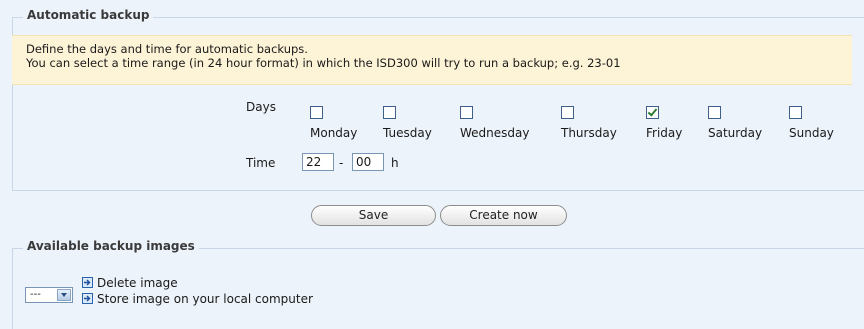  Describe the element at coordinates (652, 112) in the screenshot. I see `friday-checkbox` at that location.